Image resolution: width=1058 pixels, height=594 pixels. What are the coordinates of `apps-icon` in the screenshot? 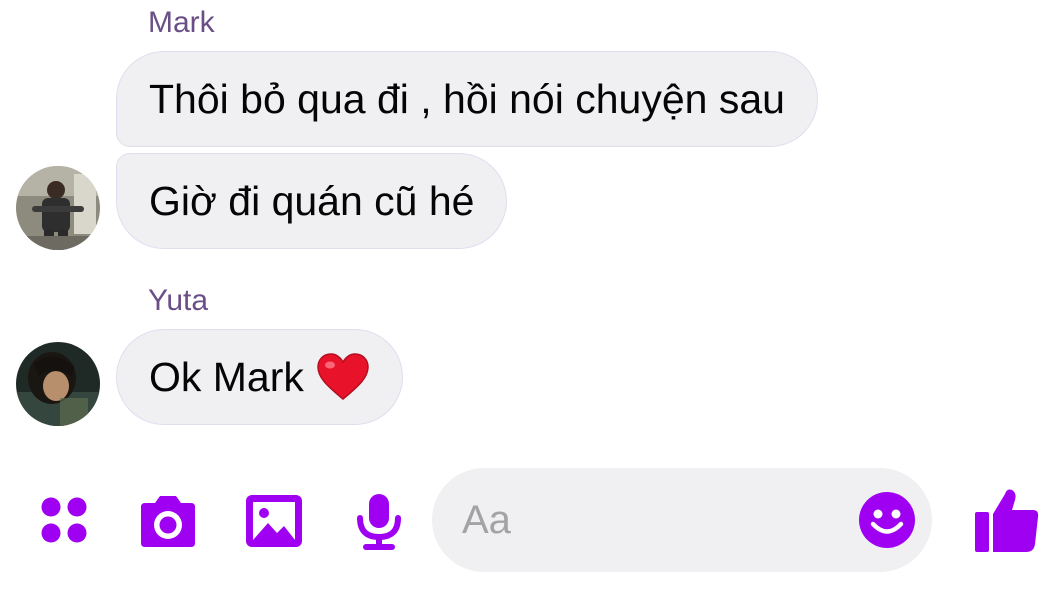 It's located at (64, 520).